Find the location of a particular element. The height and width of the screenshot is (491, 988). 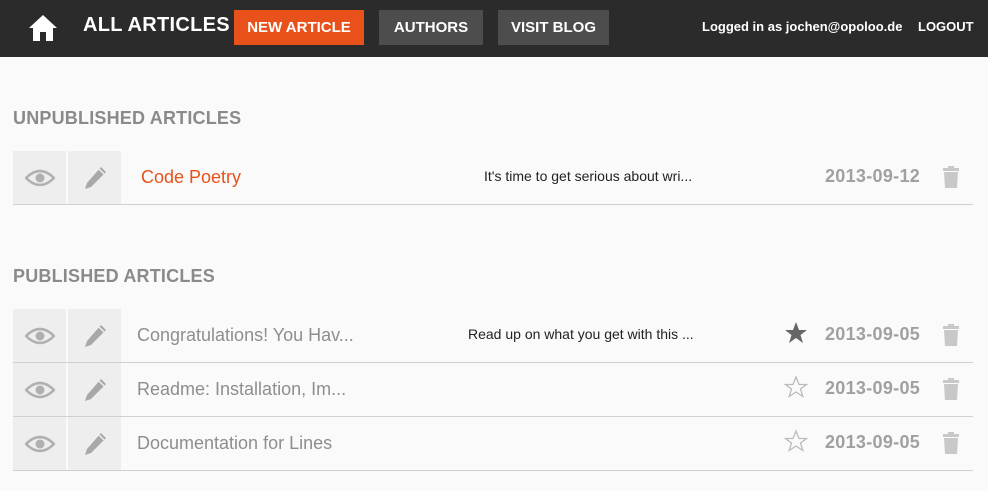

published-articles-heading: PUBLISHED ARTICLES is located at coordinates (114, 276).